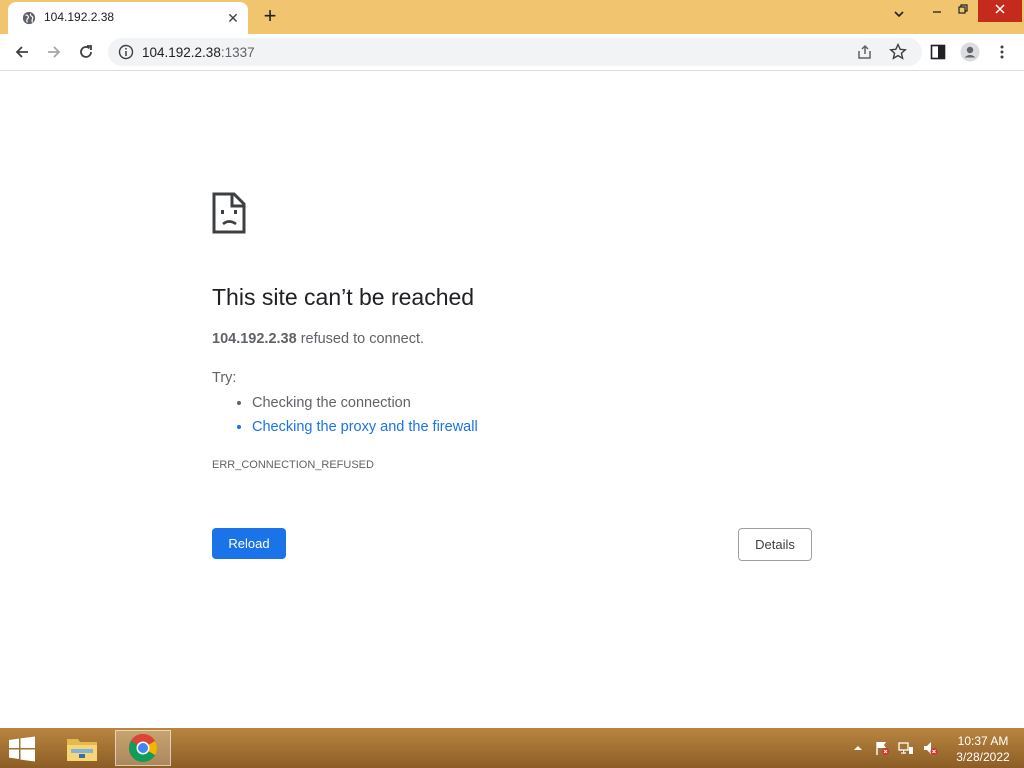 This screenshot has width=1024, height=768. I want to click on tab-close-icon: ✕, so click(233, 18).